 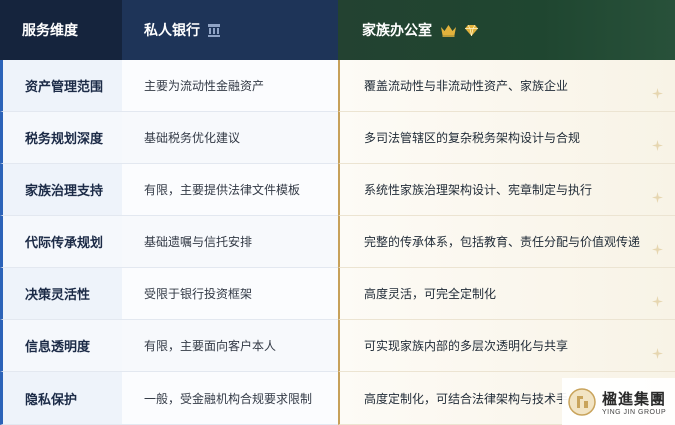 What do you see at coordinates (61, 398) in the screenshot?
I see `row-dimension: 隐私保护` at bounding box center [61, 398].